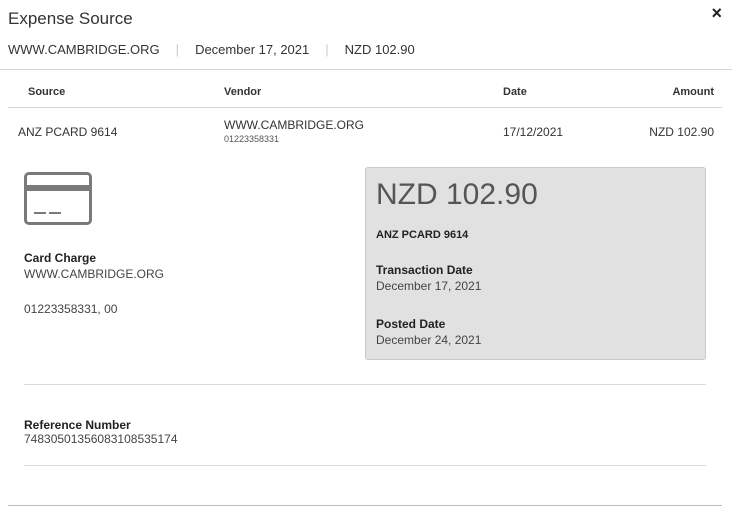 Image resolution: width=732 pixels, height=508 pixels. I want to click on table-header: Source Vendor Date Amount, so click(361, 94).